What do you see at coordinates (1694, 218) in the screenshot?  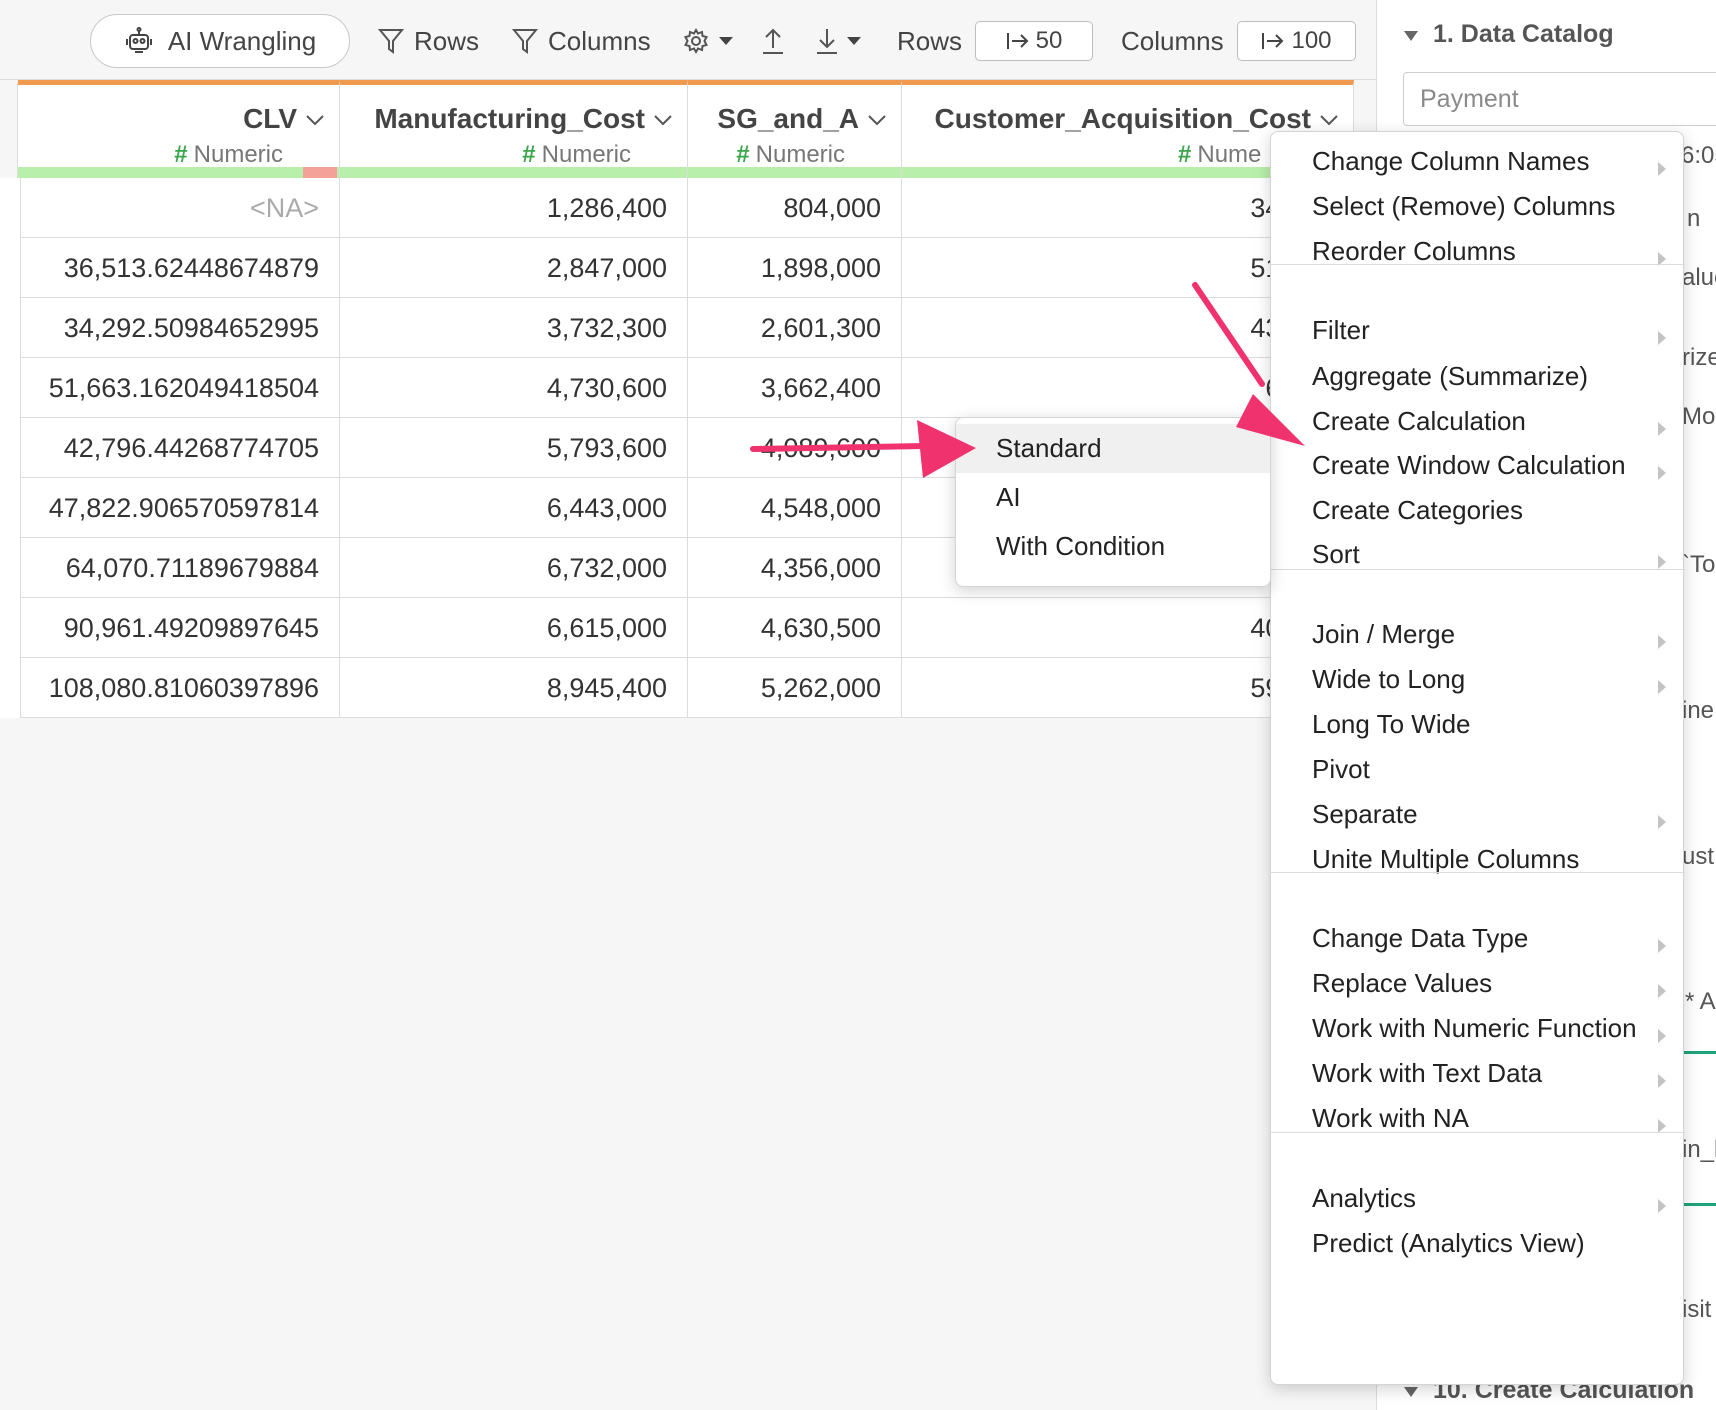 I see `sidebar-fragment: n` at bounding box center [1694, 218].